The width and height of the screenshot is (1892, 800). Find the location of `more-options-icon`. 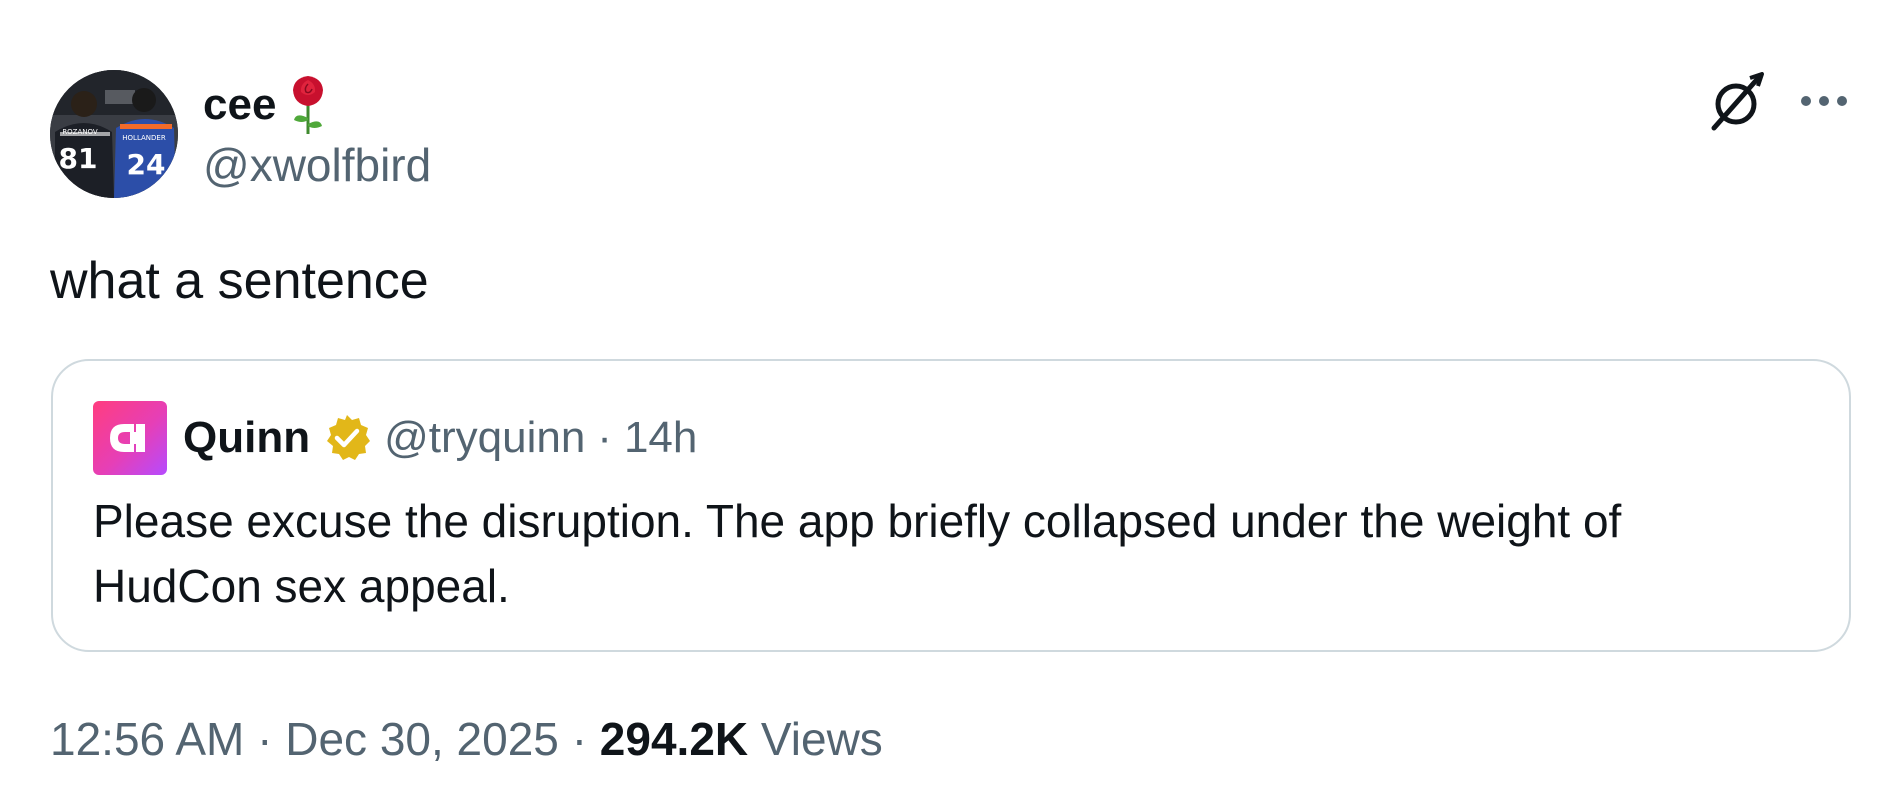

more-options-icon is located at coordinates (1824, 101).